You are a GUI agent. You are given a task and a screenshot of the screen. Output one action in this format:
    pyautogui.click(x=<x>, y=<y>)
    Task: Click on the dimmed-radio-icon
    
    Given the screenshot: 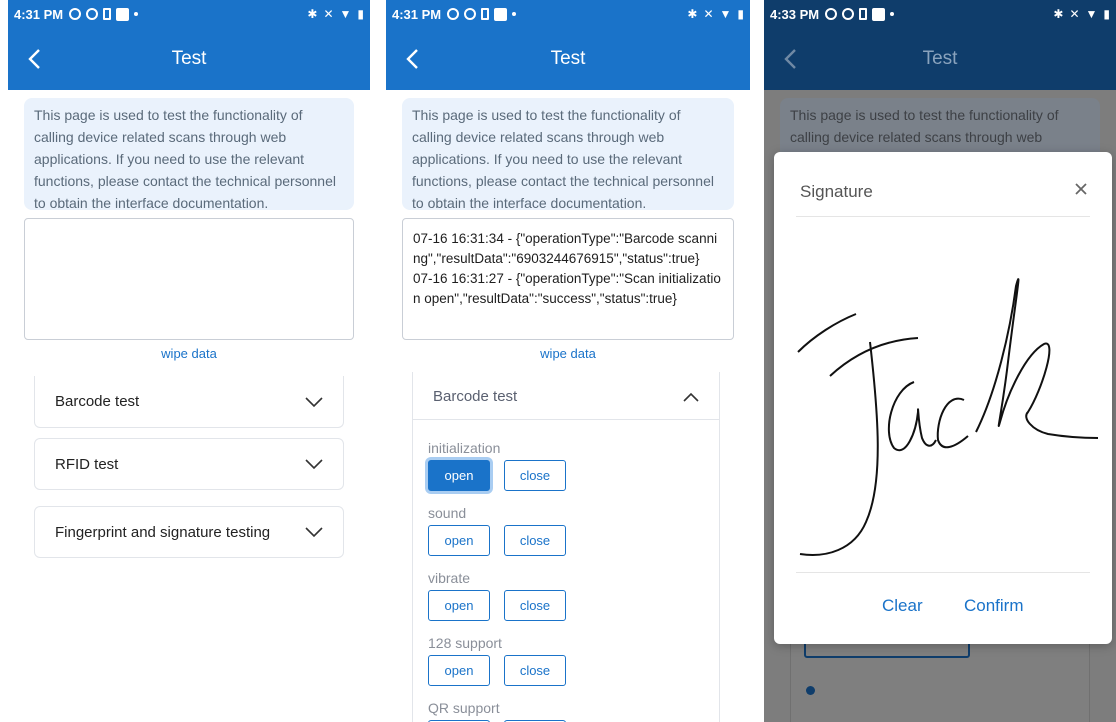 What is the action you would take?
    pyautogui.click(x=810, y=690)
    